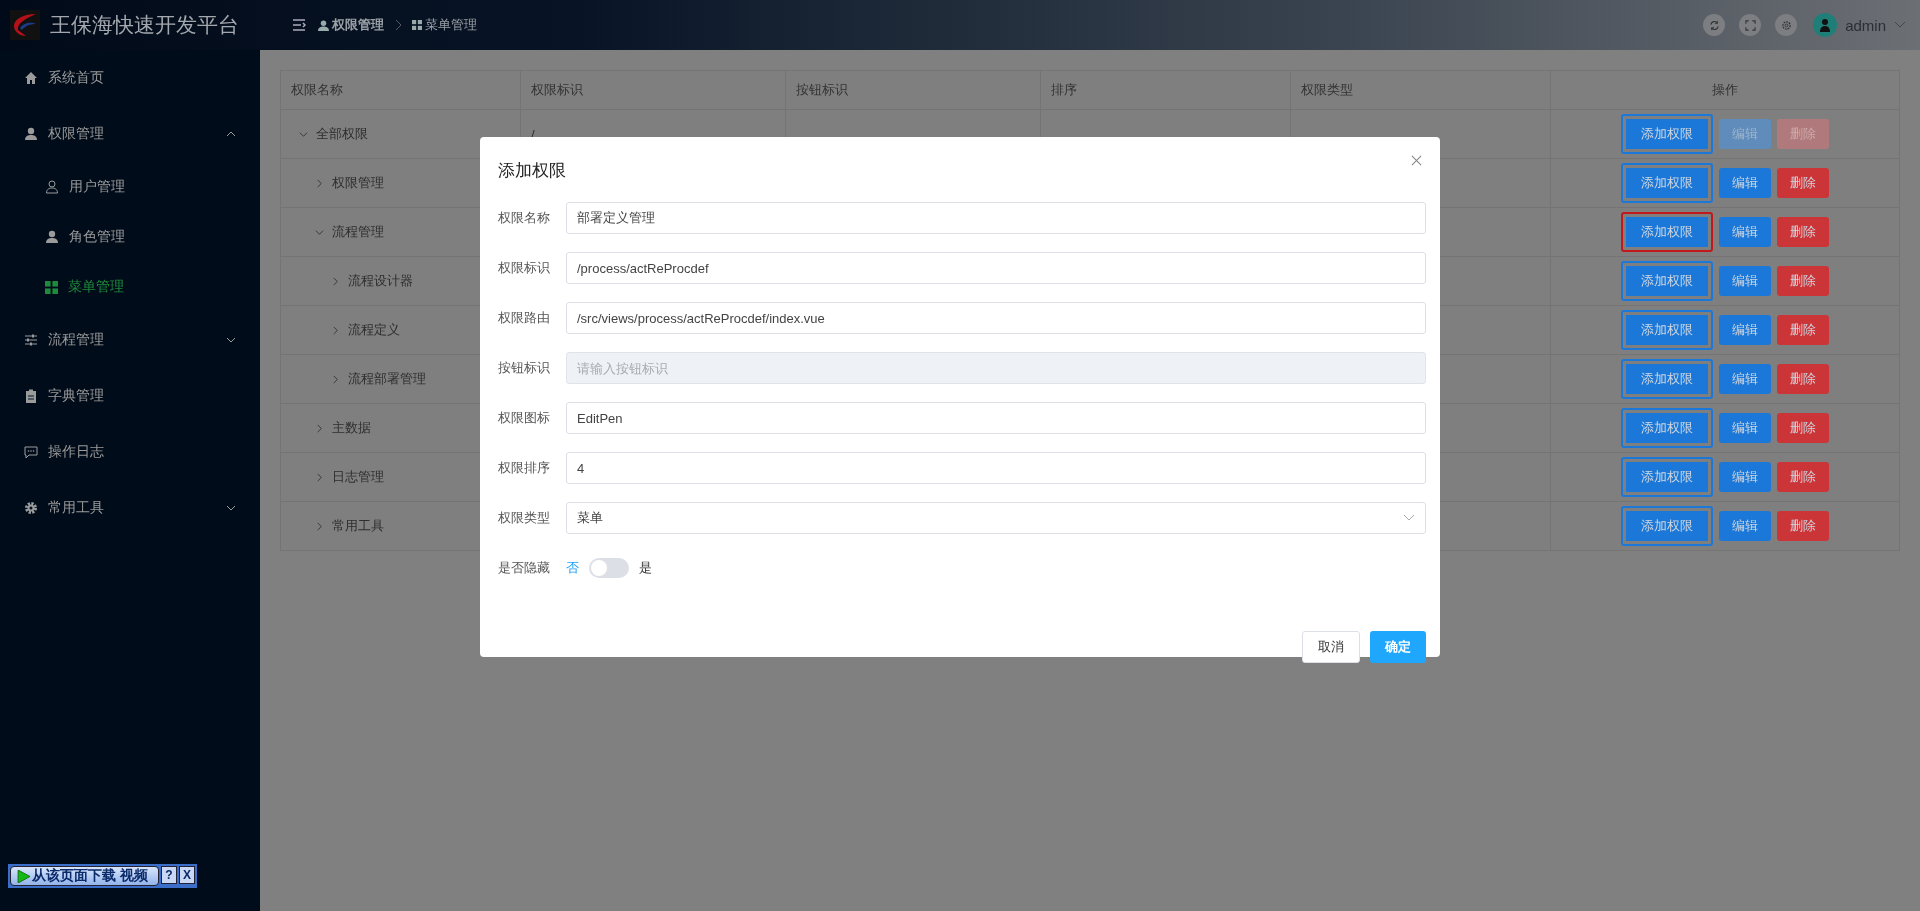 The height and width of the screenshot is (911, 1920). What do you see at coordinates (358, 477) in the screenshot?
I see `table-cell: 日志管理` at bounding box center [358, 477].